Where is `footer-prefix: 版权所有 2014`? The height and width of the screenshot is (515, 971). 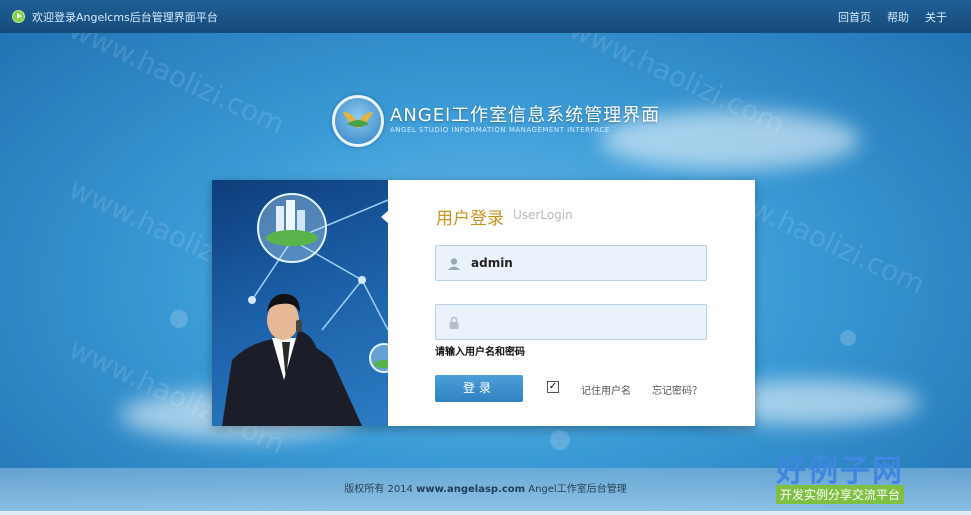
footer-prefix: 版权所有 2014 is located at coordinates (380, 489).